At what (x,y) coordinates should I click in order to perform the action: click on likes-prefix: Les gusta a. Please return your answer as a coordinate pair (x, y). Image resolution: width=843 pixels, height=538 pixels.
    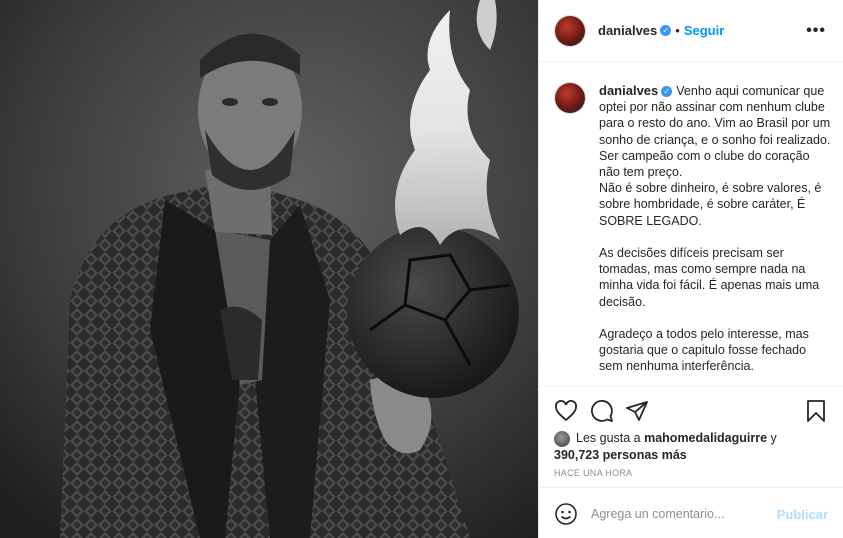
    Looking at the image, I should click on (610, 438).